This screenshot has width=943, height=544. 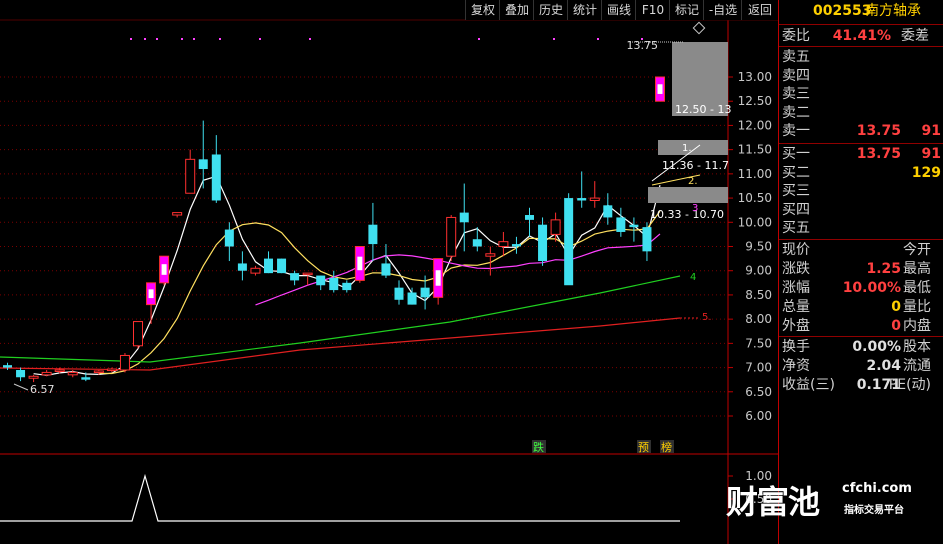 What do you see at coordinates (917, 307) in the screenshot?
I see `stat-row-3-label2: 量比` at bounding box center [917, 307].